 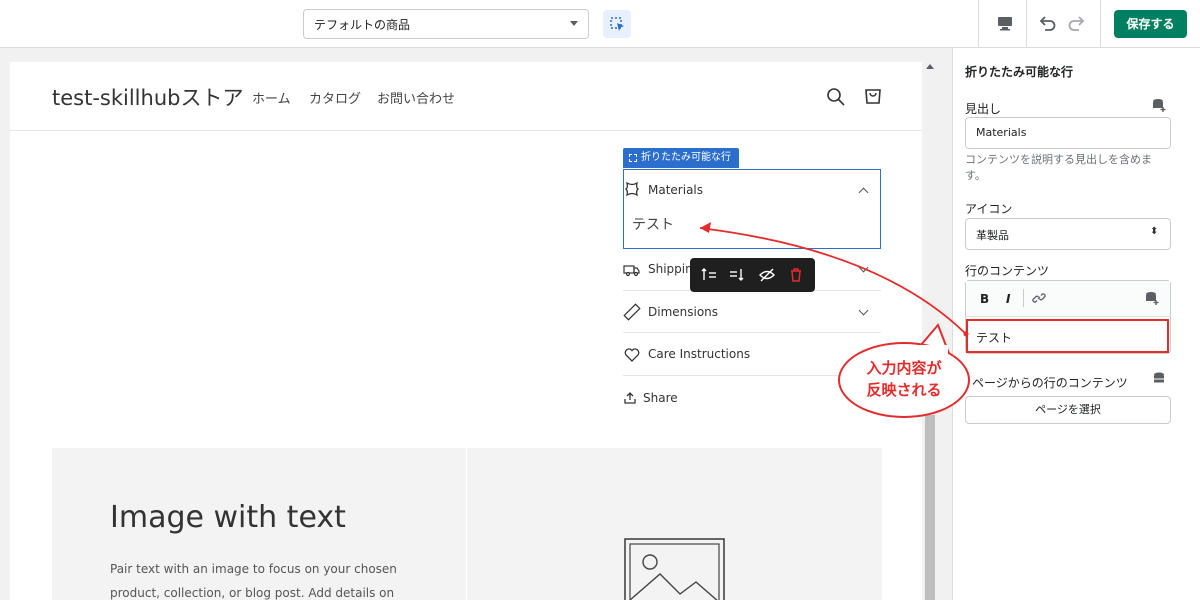 I want to click on select-cursor-icon, so click(x=617, y=24).